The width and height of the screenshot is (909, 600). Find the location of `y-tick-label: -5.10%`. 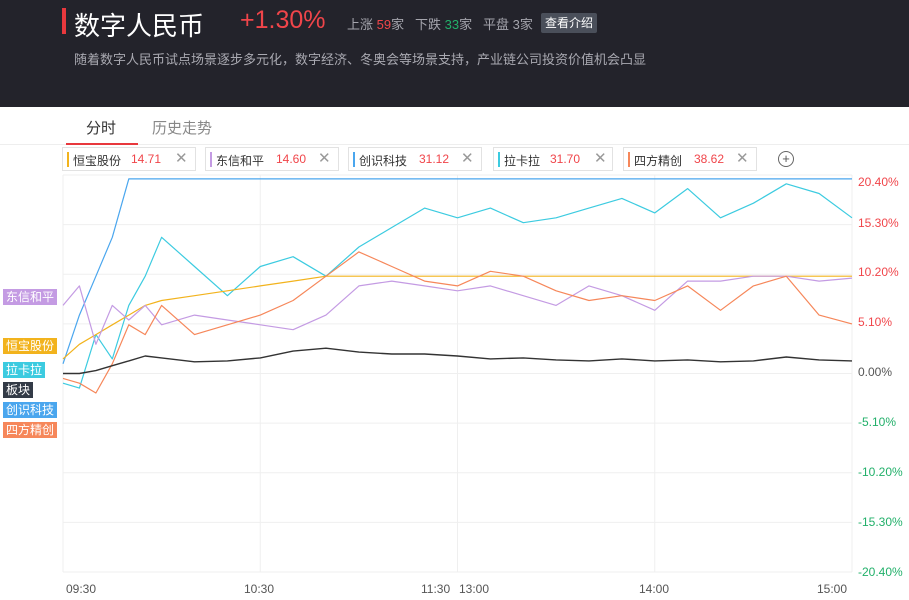

y-tick-label: -5.10% is located at coordinates (877, 422).